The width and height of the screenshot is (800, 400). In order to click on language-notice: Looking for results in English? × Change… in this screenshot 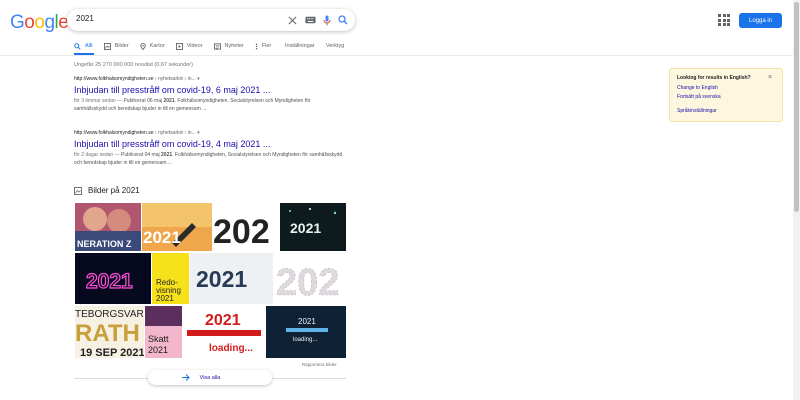, I will do `click(726, 95)`.